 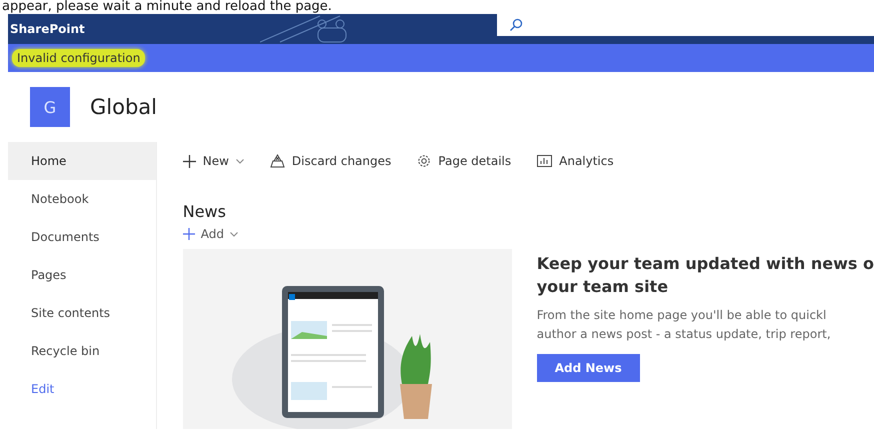 I want to click on banner-message: Invalid configuration, so click(x=79, y=58).